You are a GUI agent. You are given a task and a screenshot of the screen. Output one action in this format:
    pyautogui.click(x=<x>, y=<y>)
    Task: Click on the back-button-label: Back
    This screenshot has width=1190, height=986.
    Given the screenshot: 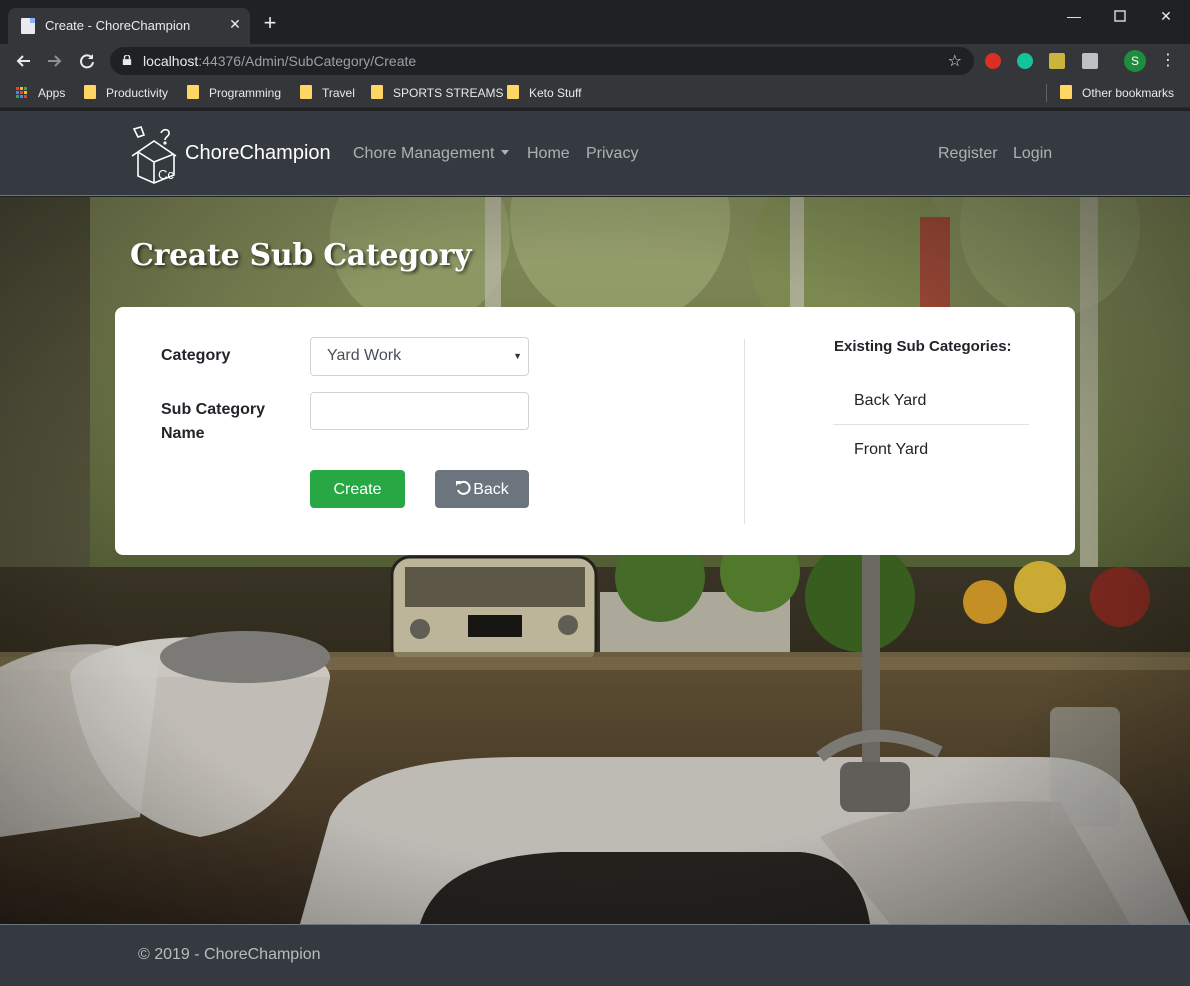 What is the action you would take?
    pyautogui.click(x=491, y=489)
    